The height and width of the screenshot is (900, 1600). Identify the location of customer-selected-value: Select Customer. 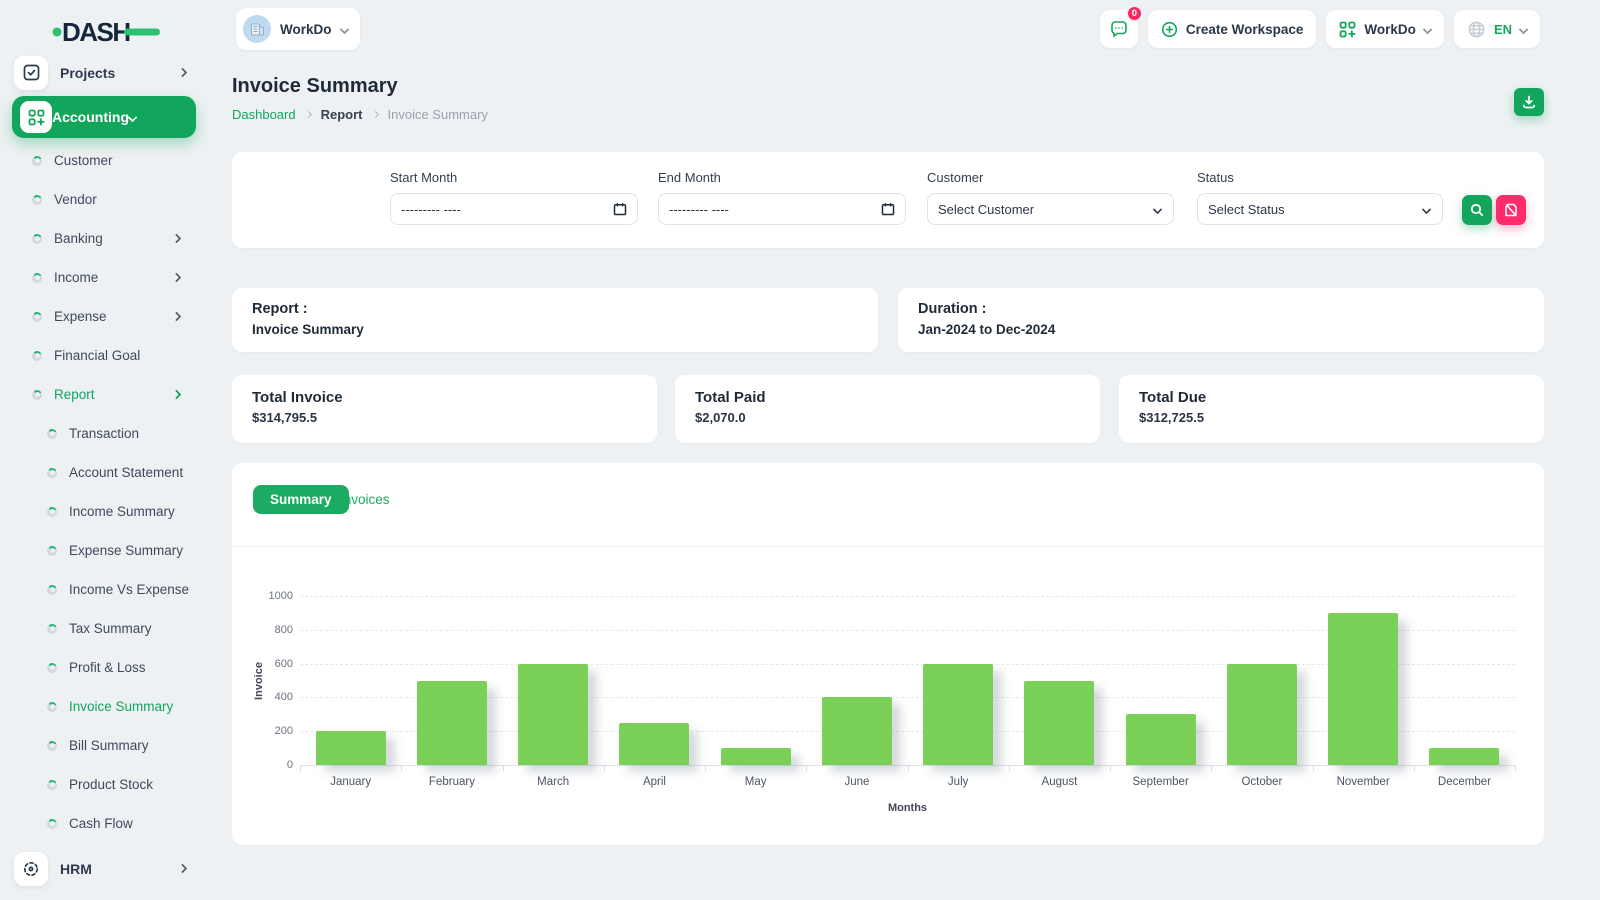
(986, 209).